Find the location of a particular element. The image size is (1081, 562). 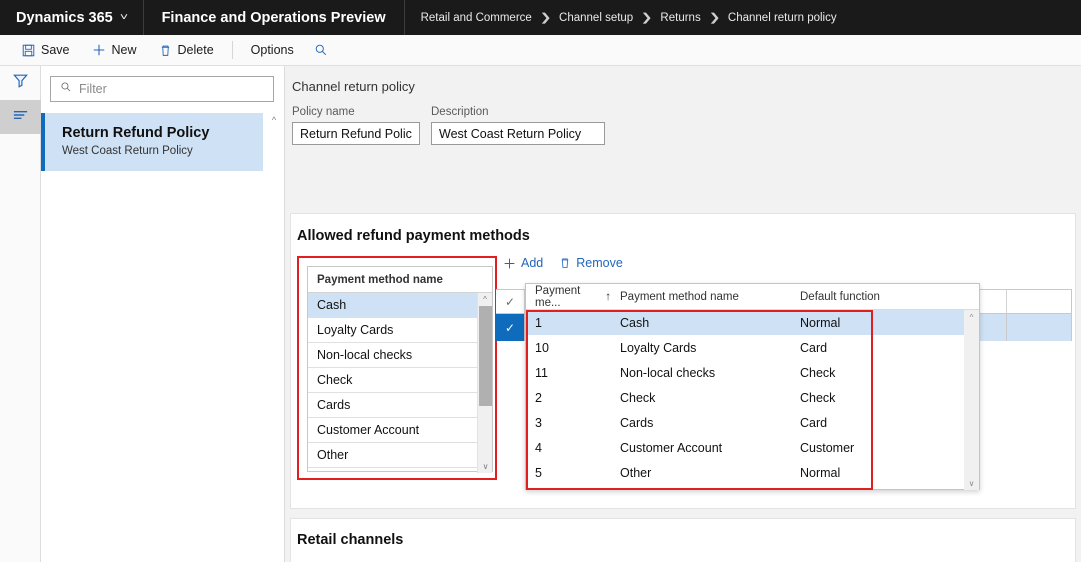

column-header-payment-method-name: Payment method name is located at coordinates (701, 296).